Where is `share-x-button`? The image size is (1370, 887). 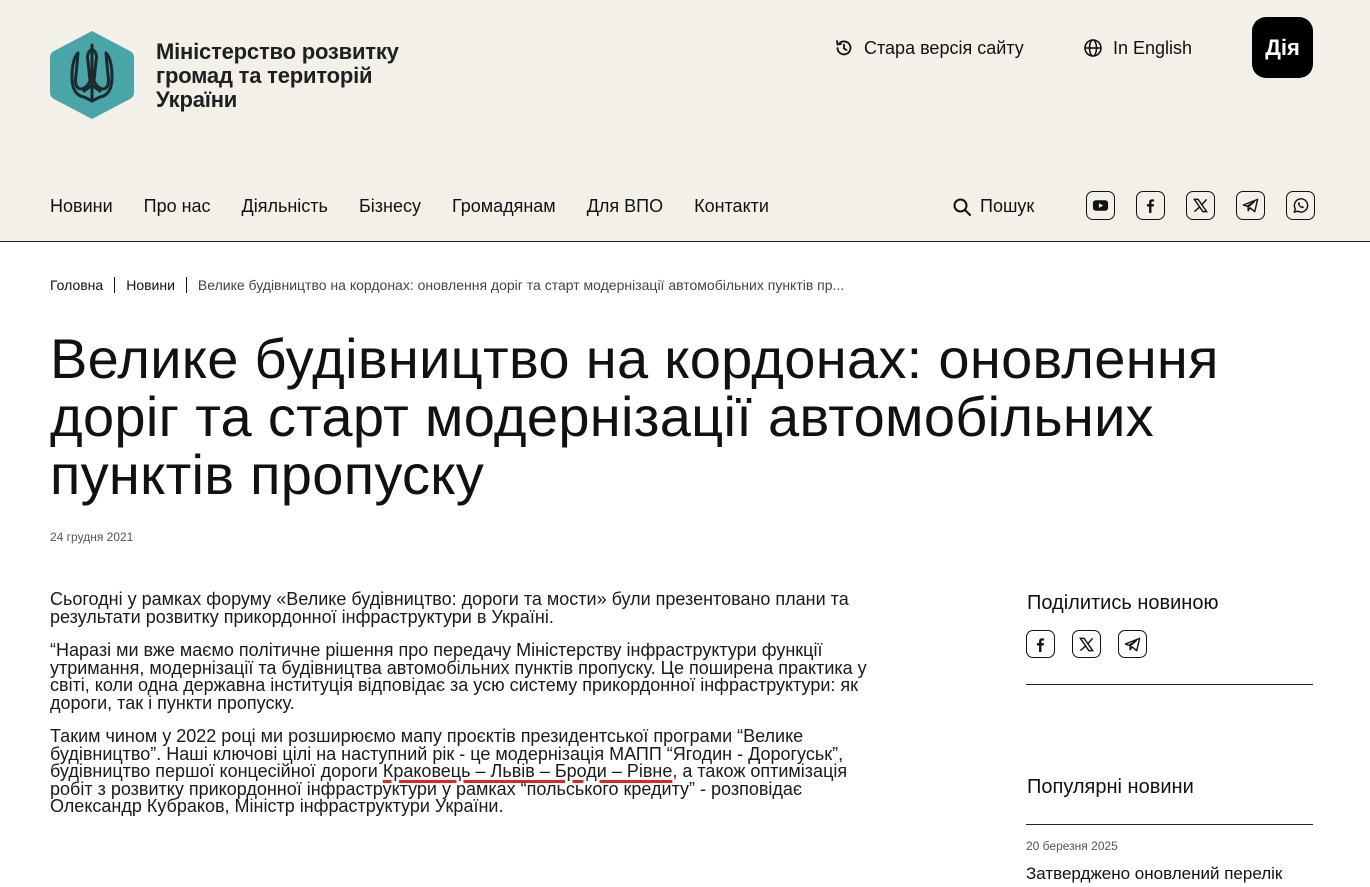
share-x-button is located at coordinates (1086, 644).